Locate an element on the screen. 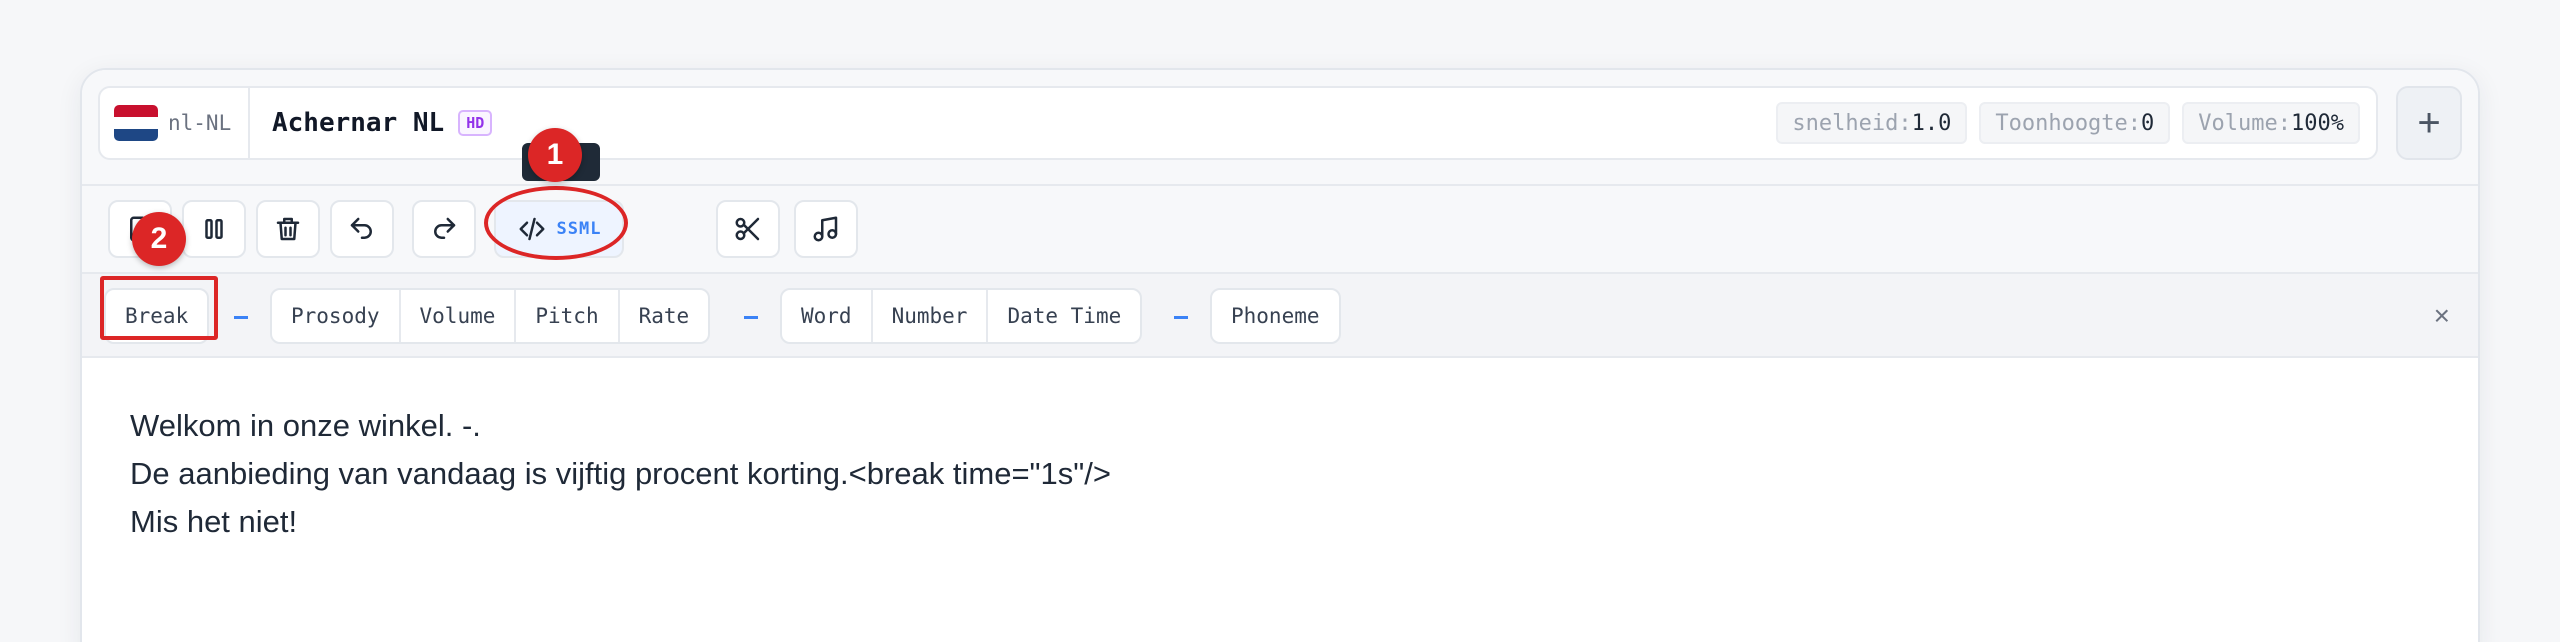 The image size is (2560, 642). voice-name-group: Achernar NL HD is located at coordinates (382, 123).